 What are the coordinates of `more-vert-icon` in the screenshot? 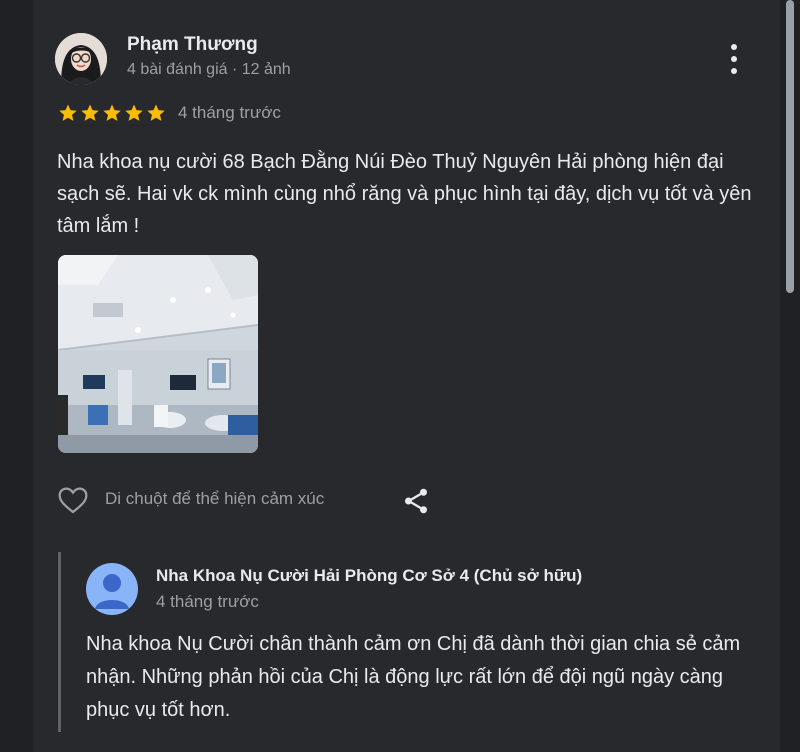 It's located at (734, 47).